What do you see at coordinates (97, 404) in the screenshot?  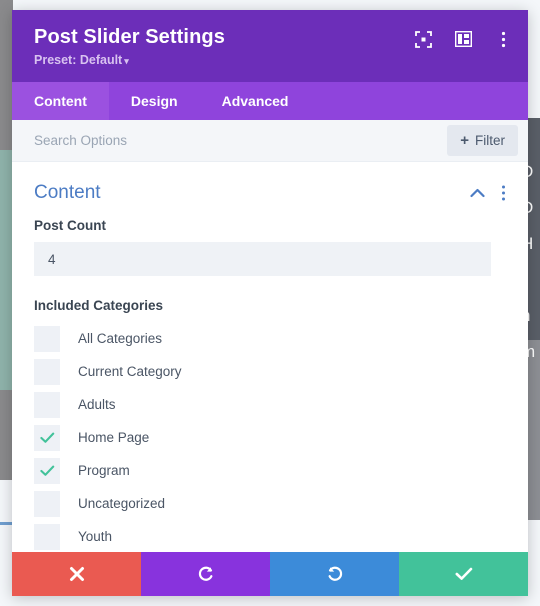 I see `category-label: Adults` at bounding box center [97, 404].